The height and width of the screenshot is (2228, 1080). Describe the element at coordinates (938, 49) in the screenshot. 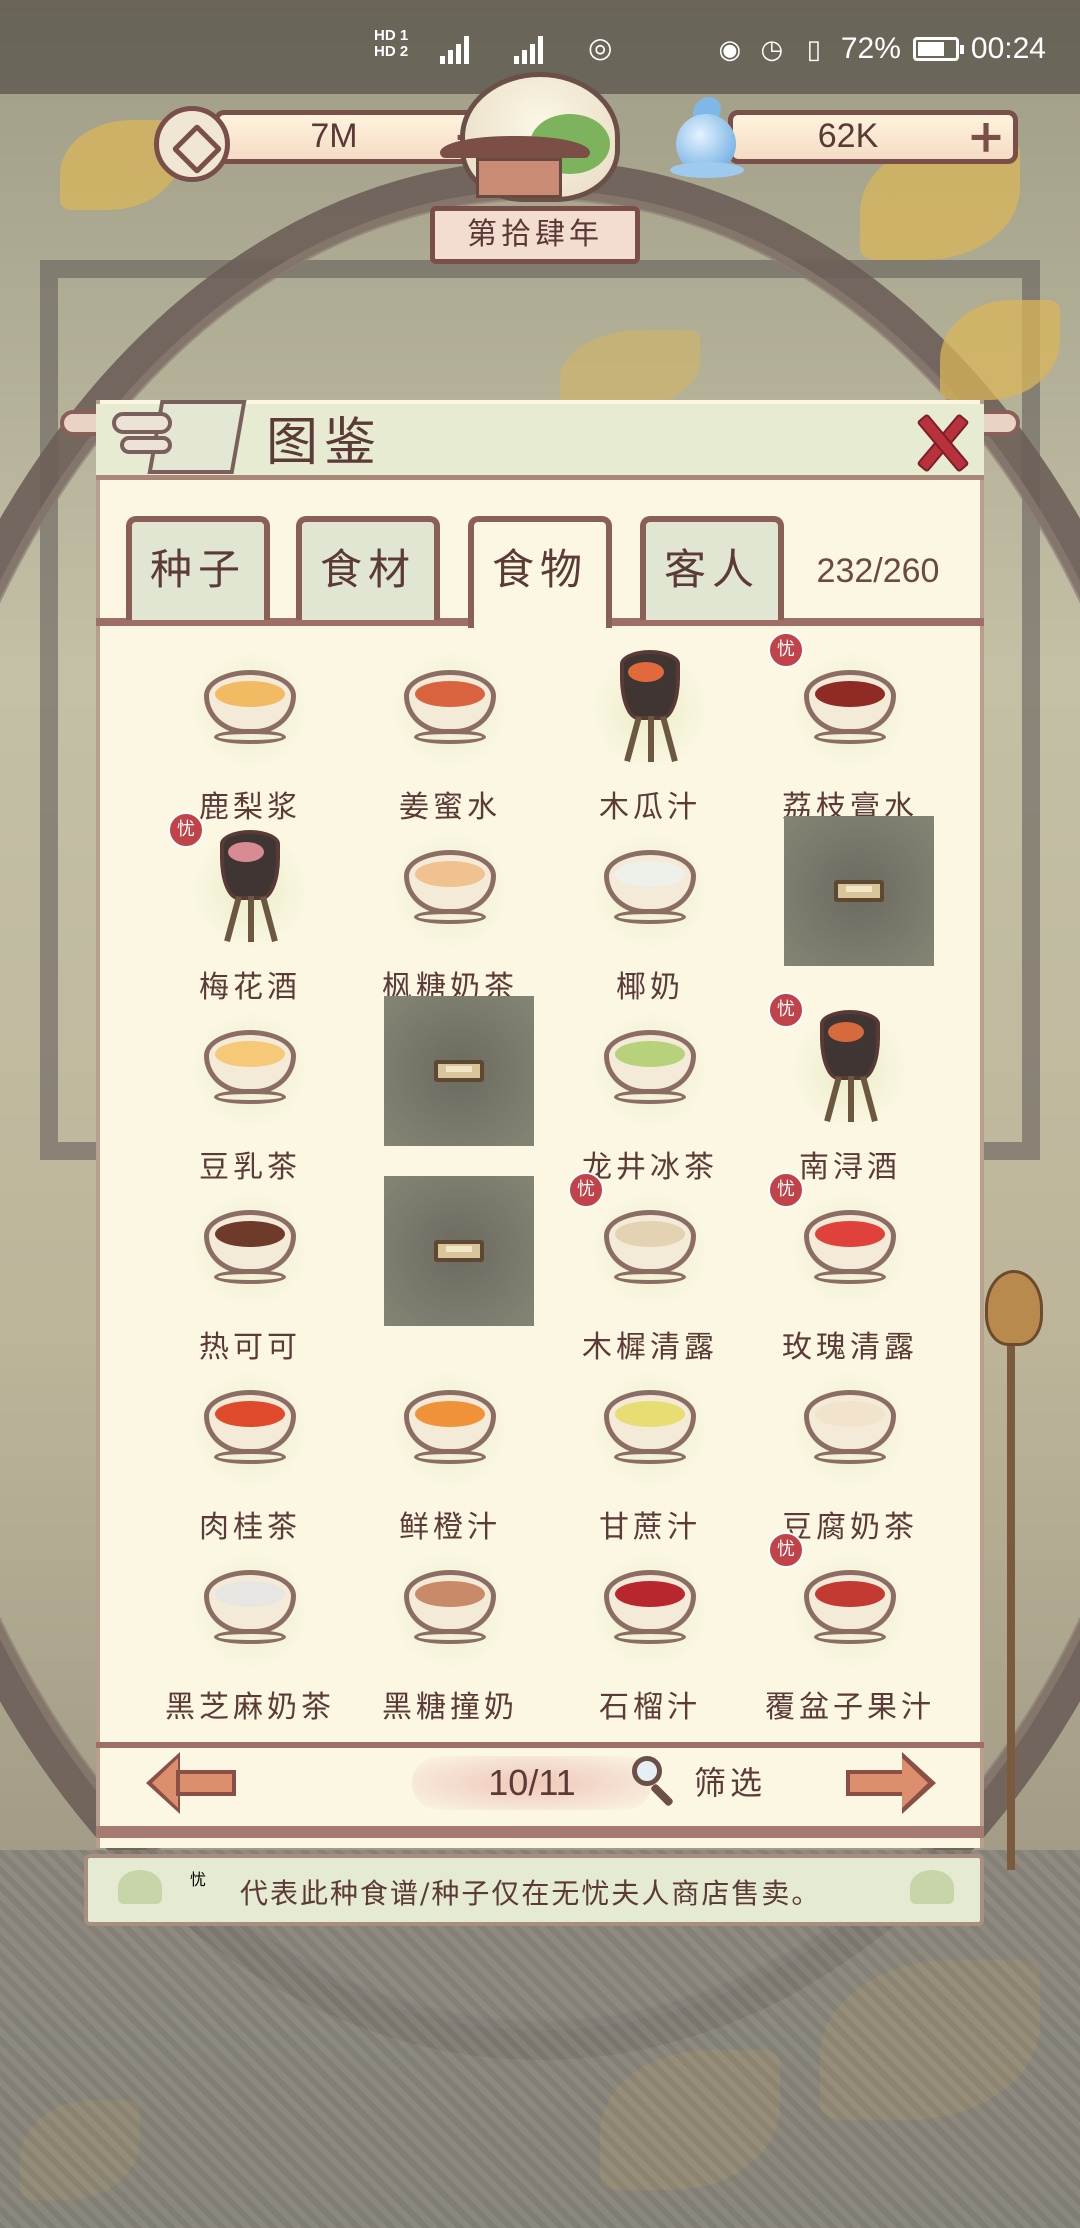

I see `battery-icon` at that location.